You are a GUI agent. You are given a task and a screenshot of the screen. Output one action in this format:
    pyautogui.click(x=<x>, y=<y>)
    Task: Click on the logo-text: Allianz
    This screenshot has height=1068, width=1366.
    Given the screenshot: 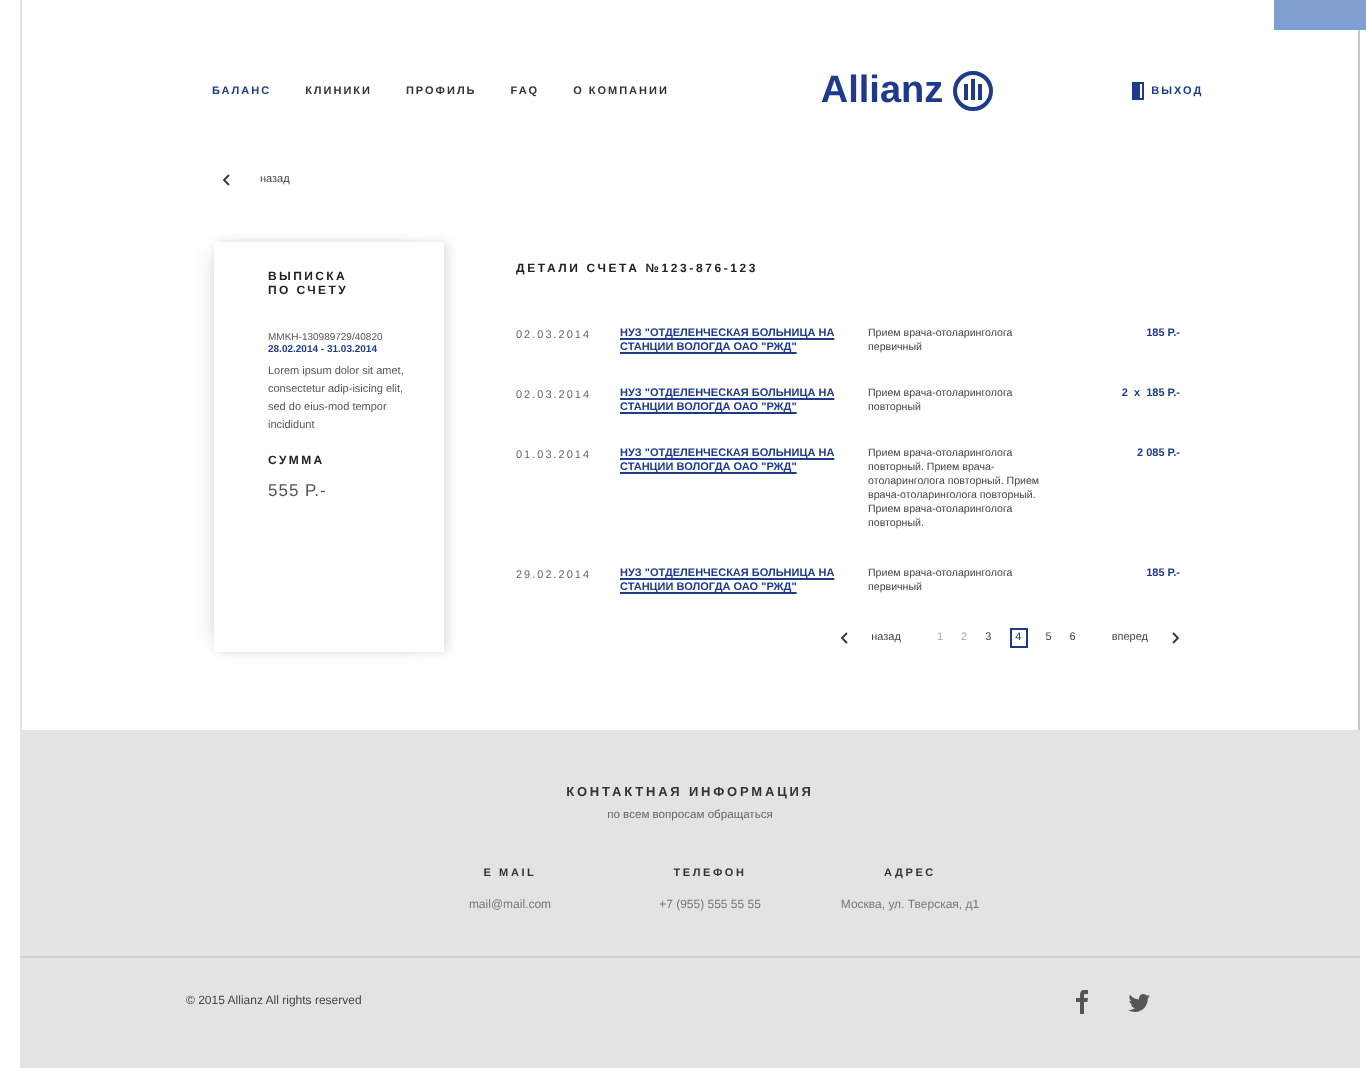 What is the action you would take?
    pyautogui.click(x=882, y=91)
    